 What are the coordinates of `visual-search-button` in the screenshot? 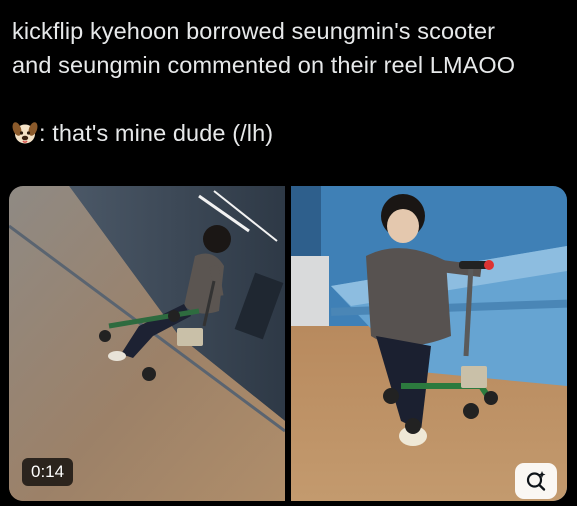 It's located at (536, 481).